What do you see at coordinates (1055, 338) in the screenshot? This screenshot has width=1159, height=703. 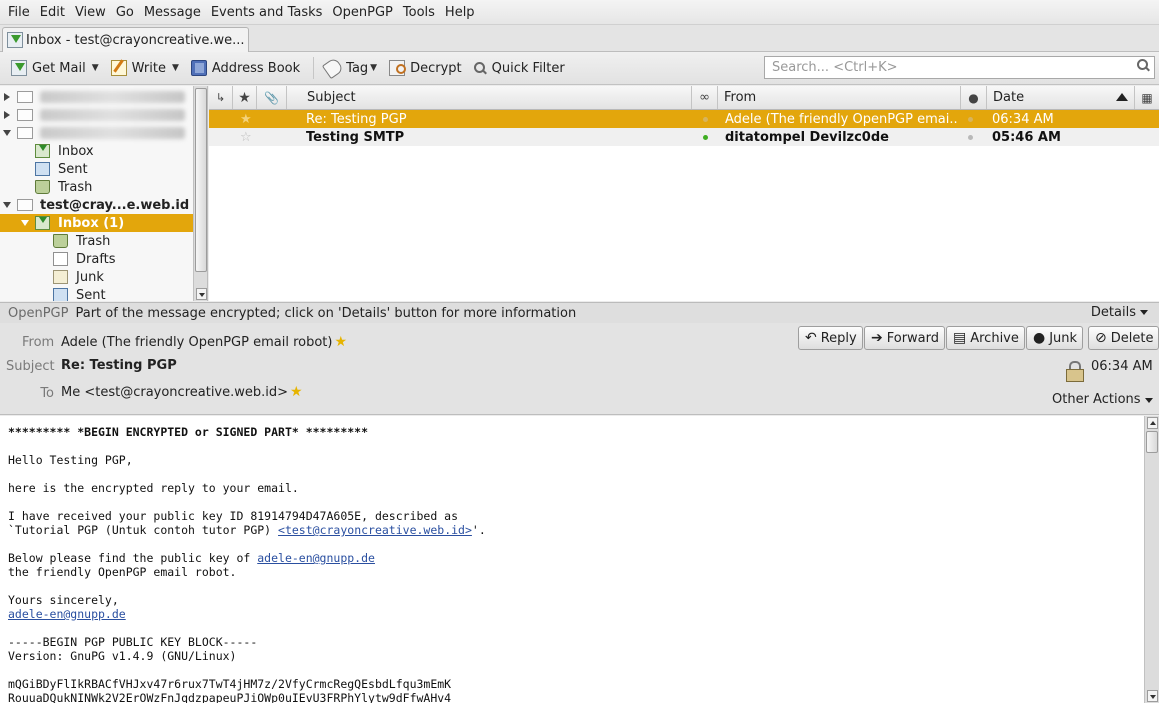 I see `junk-button: ● Junk` at bounding box center [1055, 338].